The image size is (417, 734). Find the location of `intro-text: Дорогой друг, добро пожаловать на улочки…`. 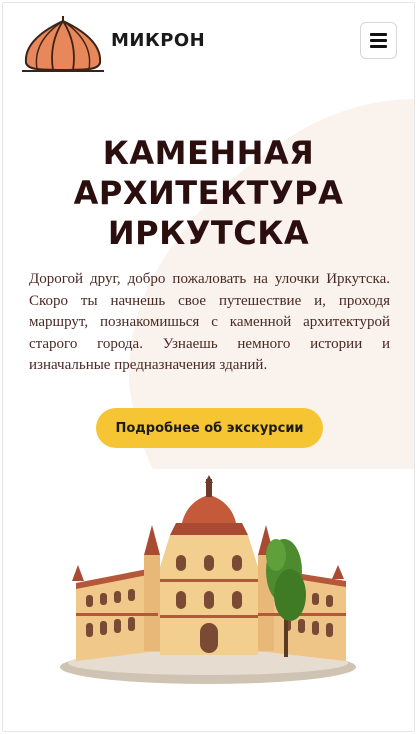

intro-text: Дорогой друг, добро пожаловать на улочки… is located at coordinates (209, 322).